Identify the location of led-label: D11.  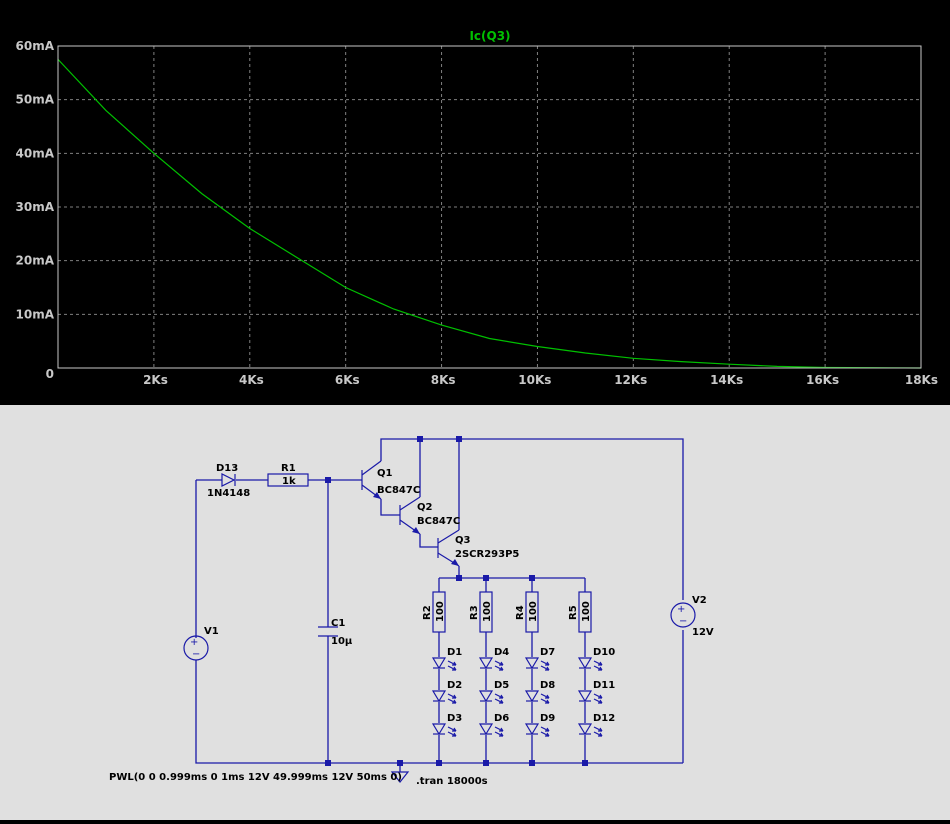
(604, 685).